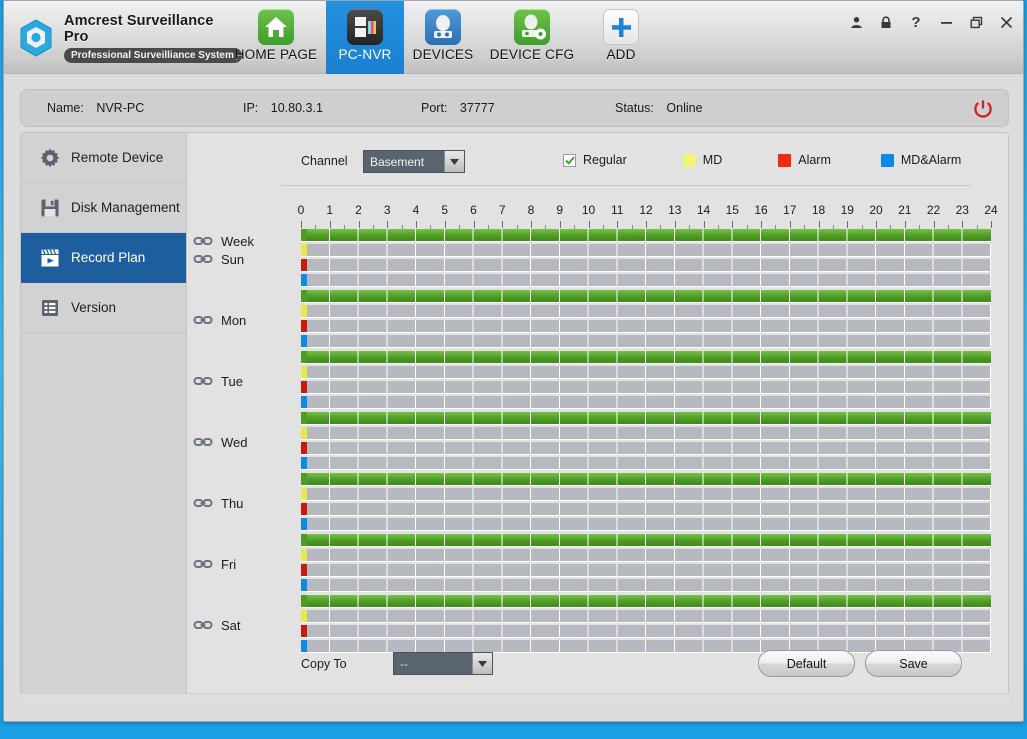  Describe the element at coordinates (103, 158) in the screenshot. I see `sidebar-item-remote-device: Remote Device` at that location.